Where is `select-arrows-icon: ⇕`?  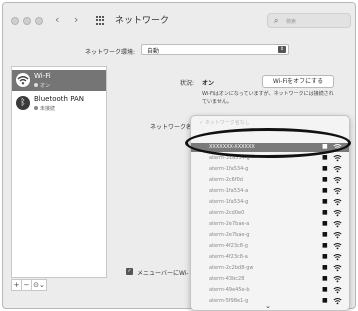 select-arrows-icon: ⇕ is located at coordinates (282, 49).